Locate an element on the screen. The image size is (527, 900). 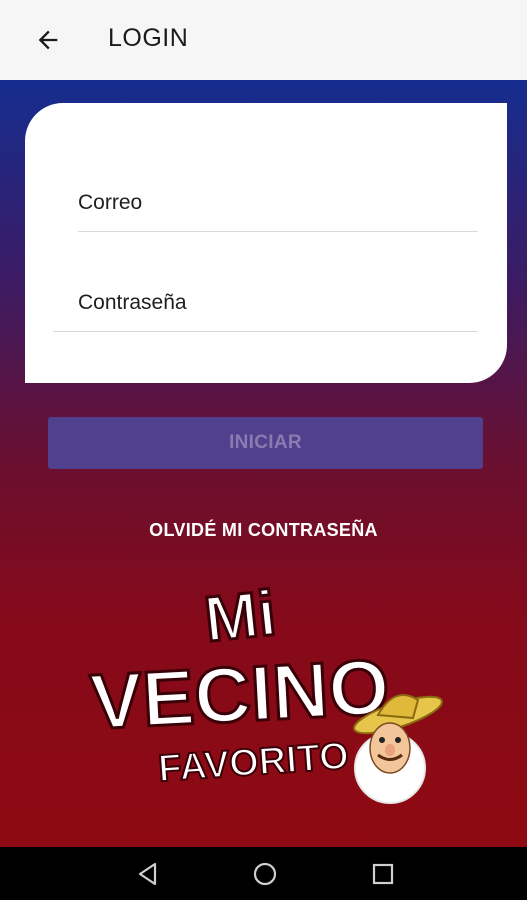
nav-home-button is located at coordinates (265, 874).